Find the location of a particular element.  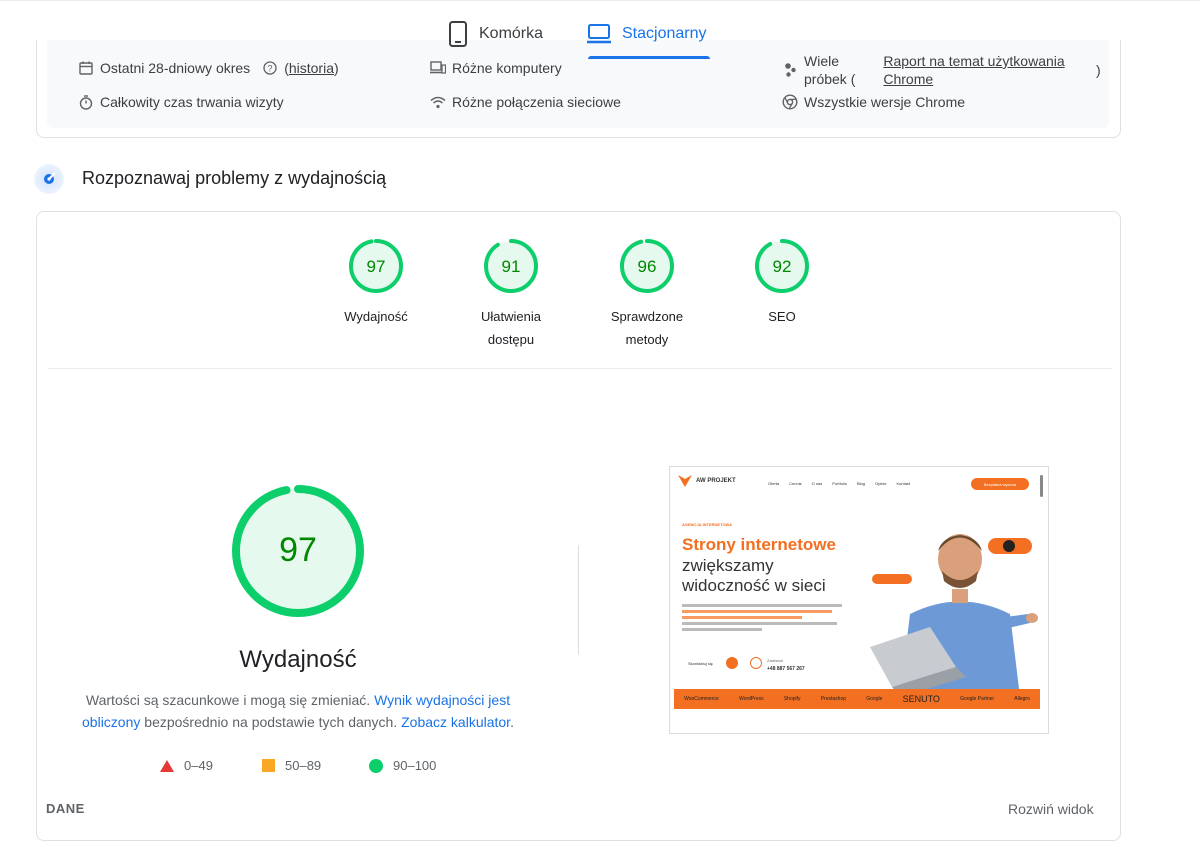

screenshot-phone-icon is located at coordinates (756, 663).